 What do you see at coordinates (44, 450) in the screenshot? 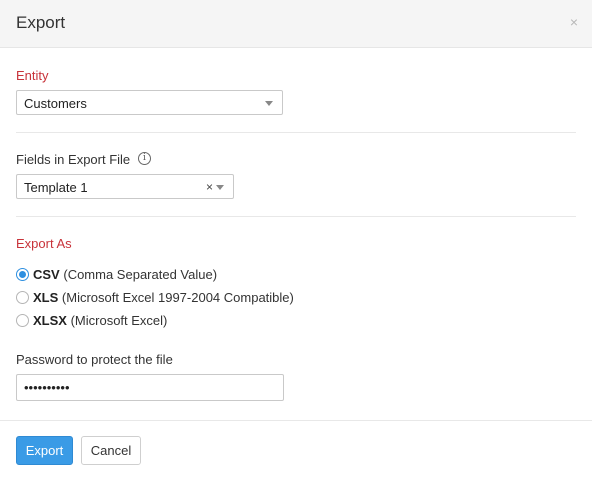
I see `export-button: Export` at bounding box center [44, 450].